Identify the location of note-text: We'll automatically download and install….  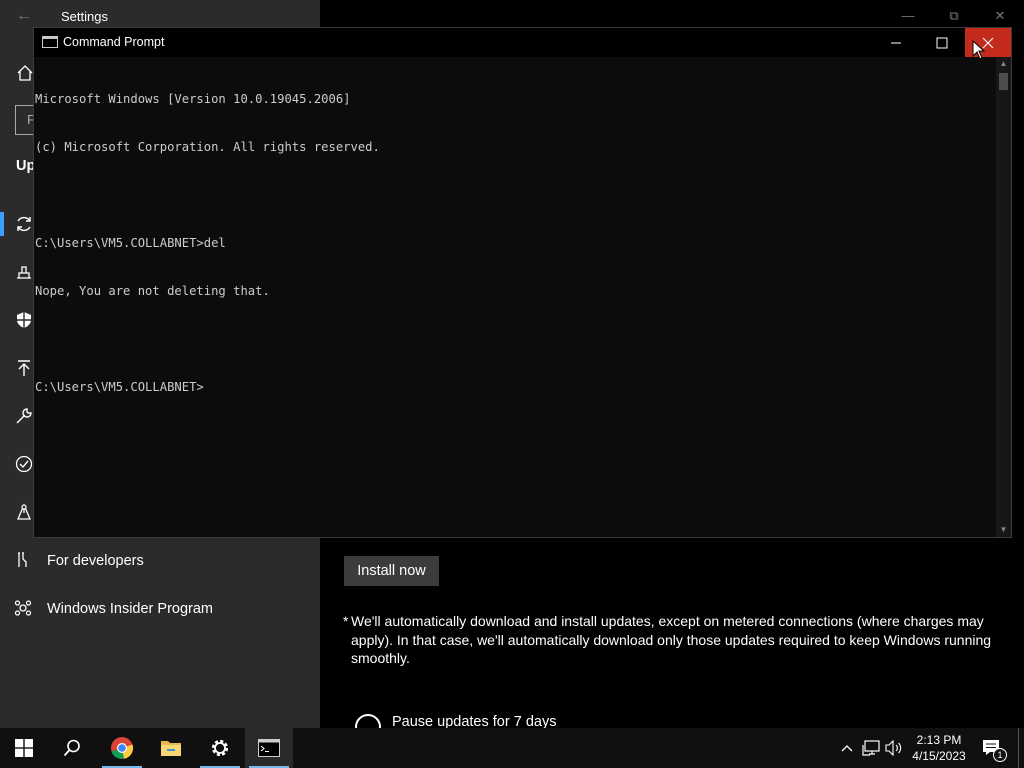
(671, 639).